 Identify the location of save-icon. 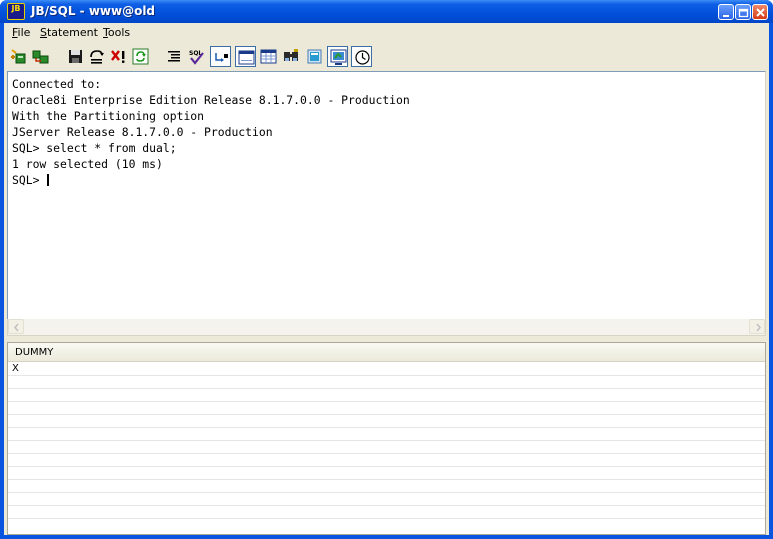
(75, 56).